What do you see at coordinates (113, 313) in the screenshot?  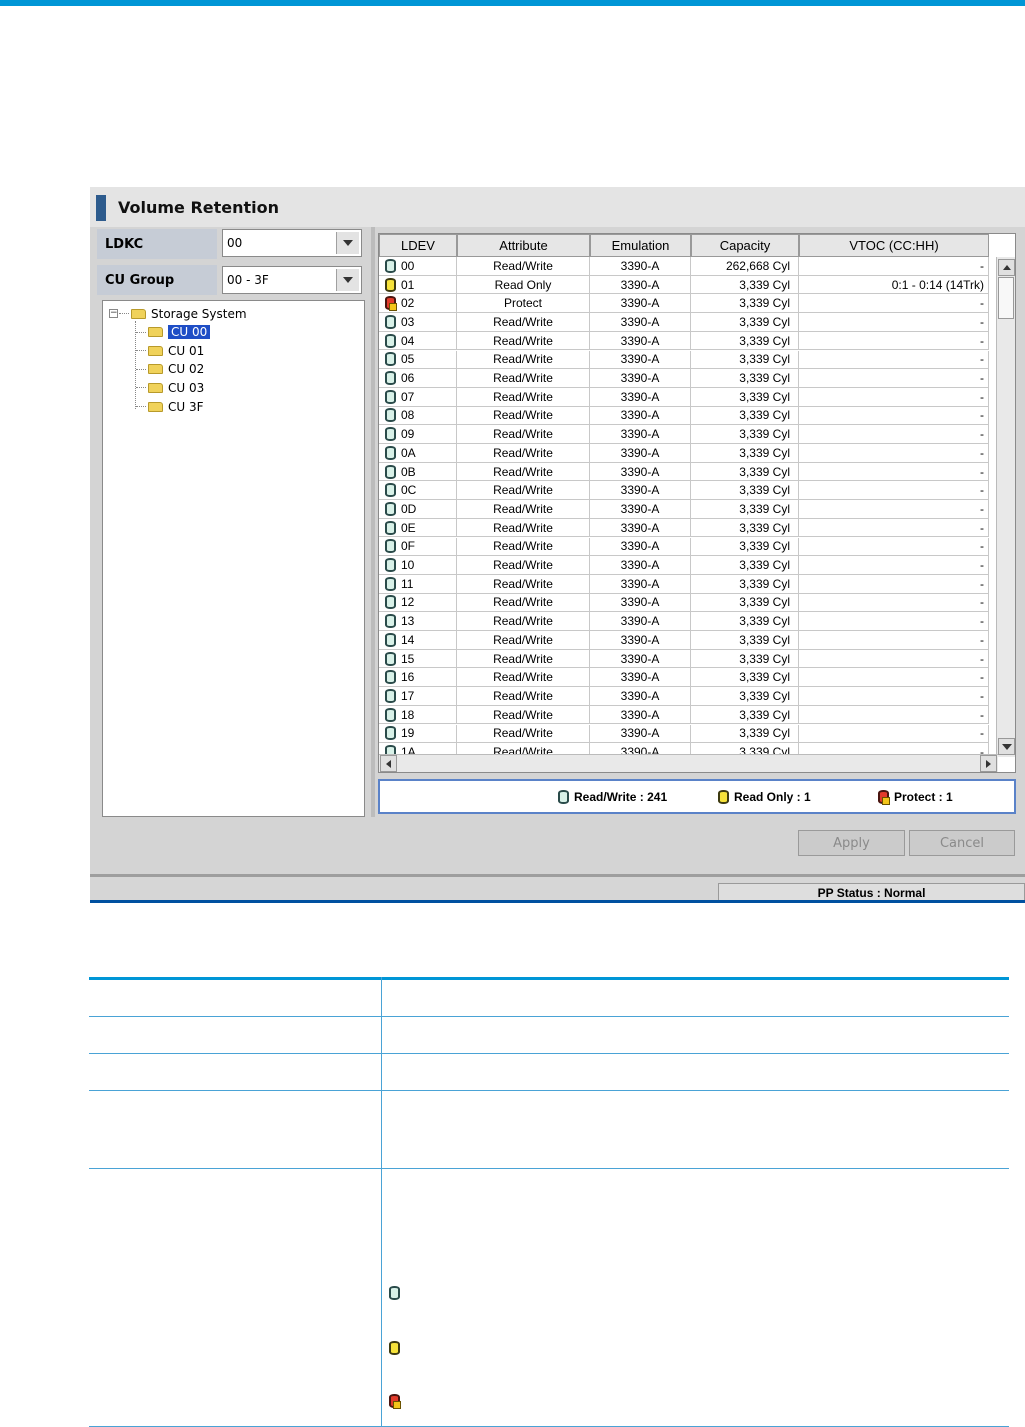 I see `collapse-icon: −` at bounding box center [113, 313].